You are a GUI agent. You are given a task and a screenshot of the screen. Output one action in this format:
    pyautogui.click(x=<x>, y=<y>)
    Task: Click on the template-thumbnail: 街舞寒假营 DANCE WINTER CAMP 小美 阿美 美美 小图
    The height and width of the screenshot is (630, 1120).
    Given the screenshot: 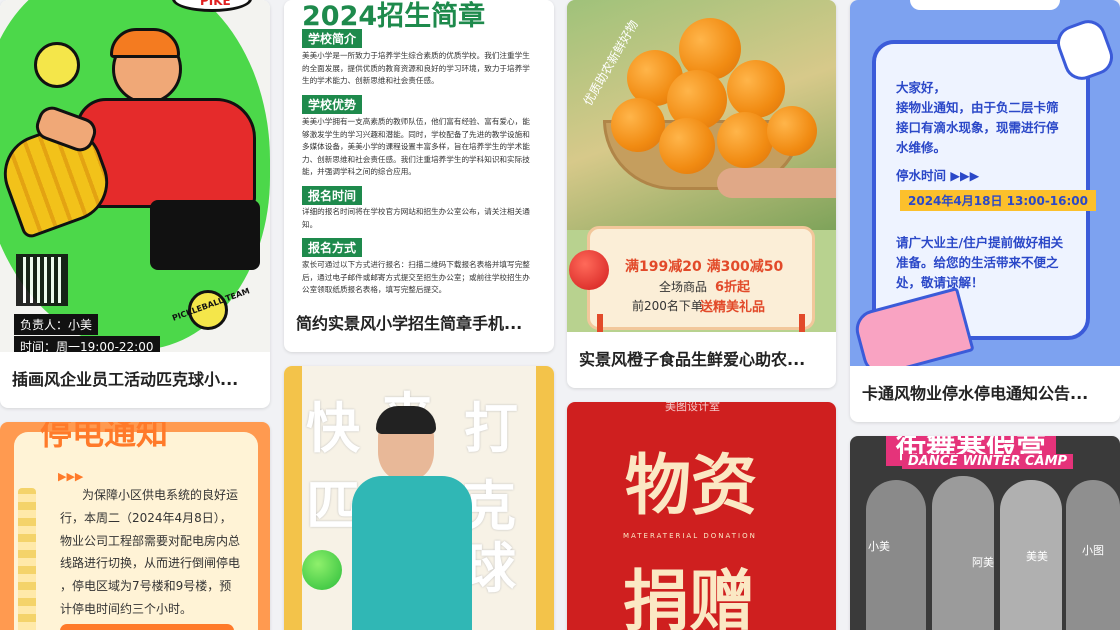 What is the action you would take?
    pyautogui.click(x=985, y=533)
    